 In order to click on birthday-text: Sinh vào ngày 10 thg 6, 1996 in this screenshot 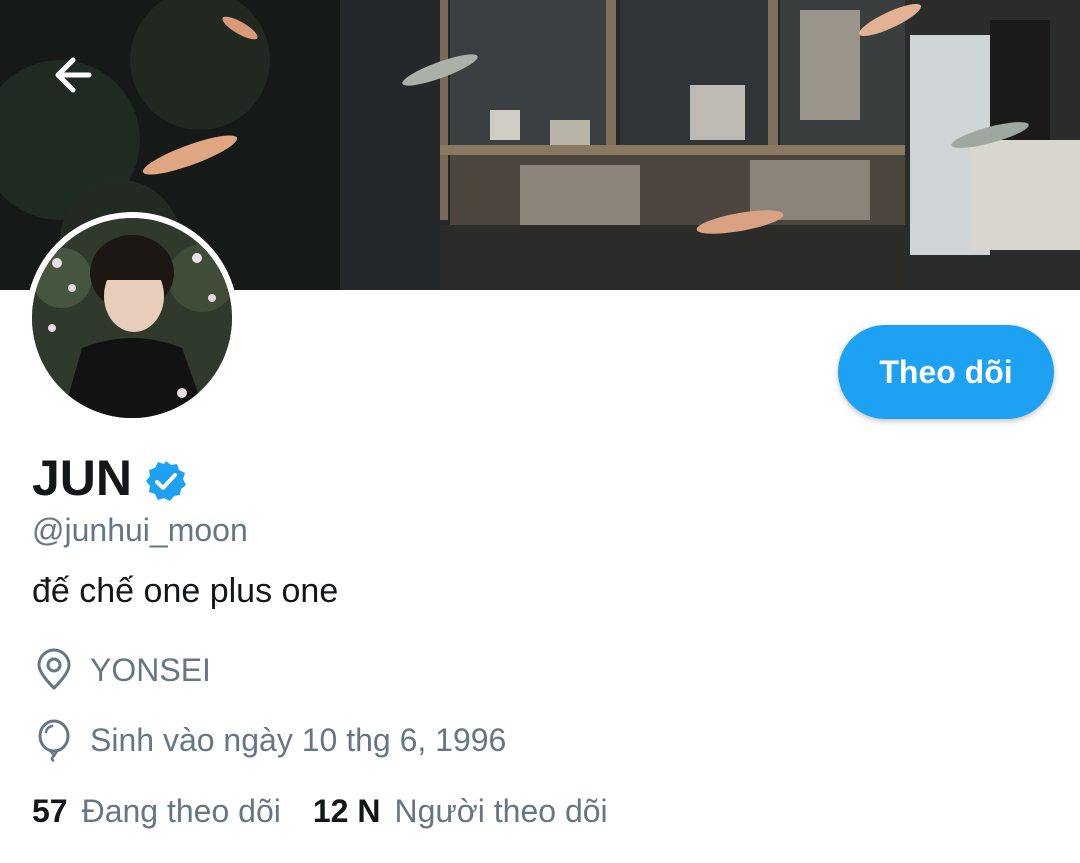, I will do `click(298, 740)`.